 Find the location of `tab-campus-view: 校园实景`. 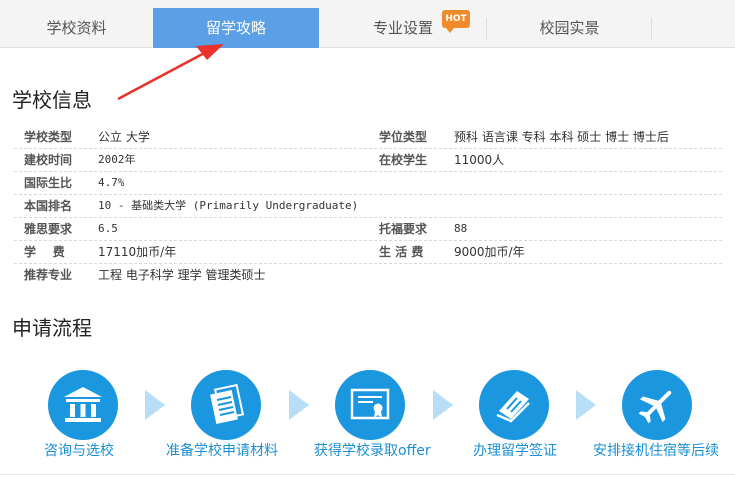

tab-campus-view: 校园实景 is located at coordinates (569, 28).